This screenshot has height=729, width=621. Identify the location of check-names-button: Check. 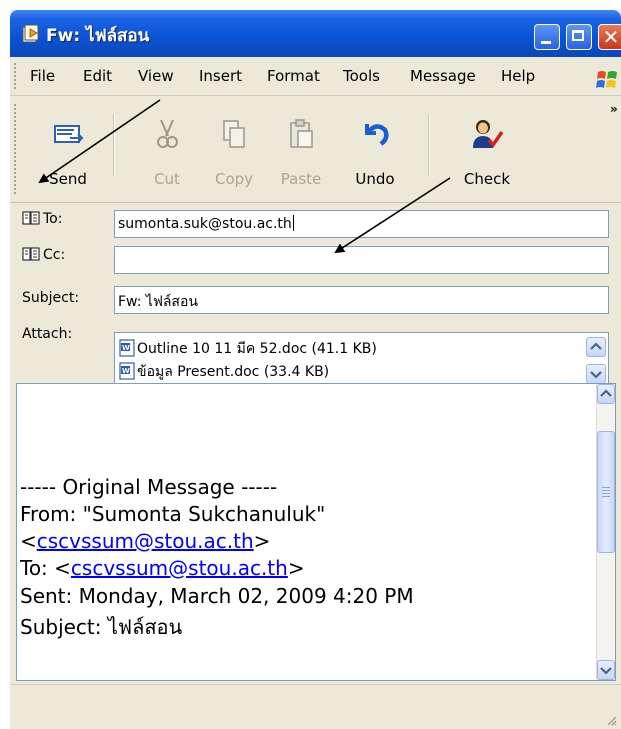
(487, 146).